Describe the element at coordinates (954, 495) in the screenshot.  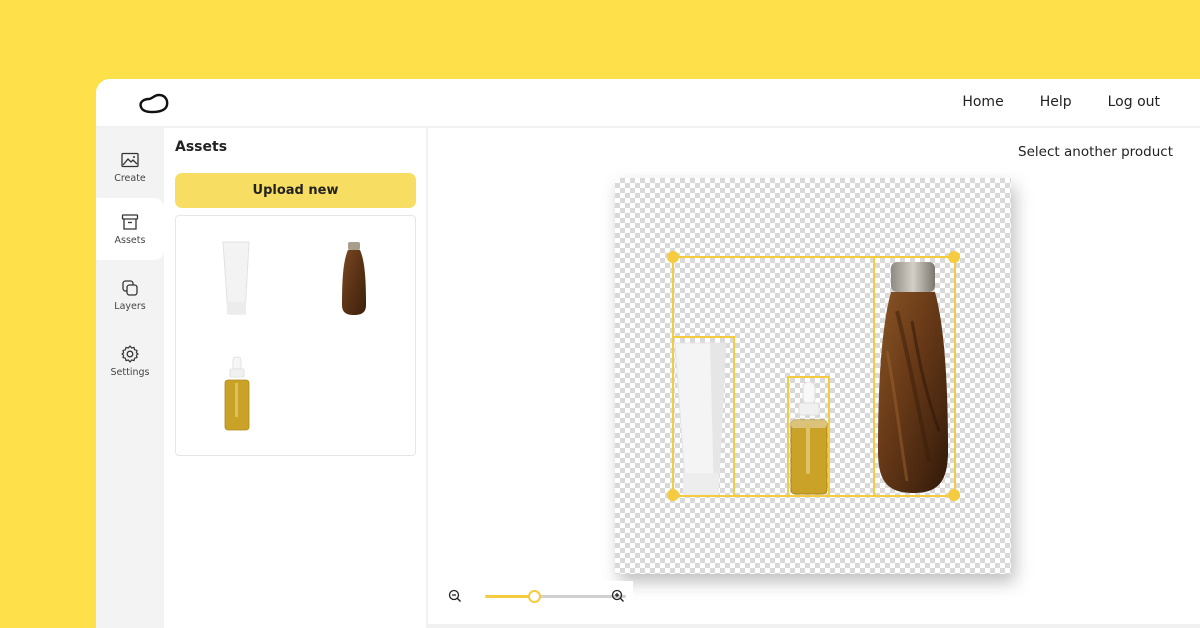
I see `resize-handle-bottom-right` at that location.